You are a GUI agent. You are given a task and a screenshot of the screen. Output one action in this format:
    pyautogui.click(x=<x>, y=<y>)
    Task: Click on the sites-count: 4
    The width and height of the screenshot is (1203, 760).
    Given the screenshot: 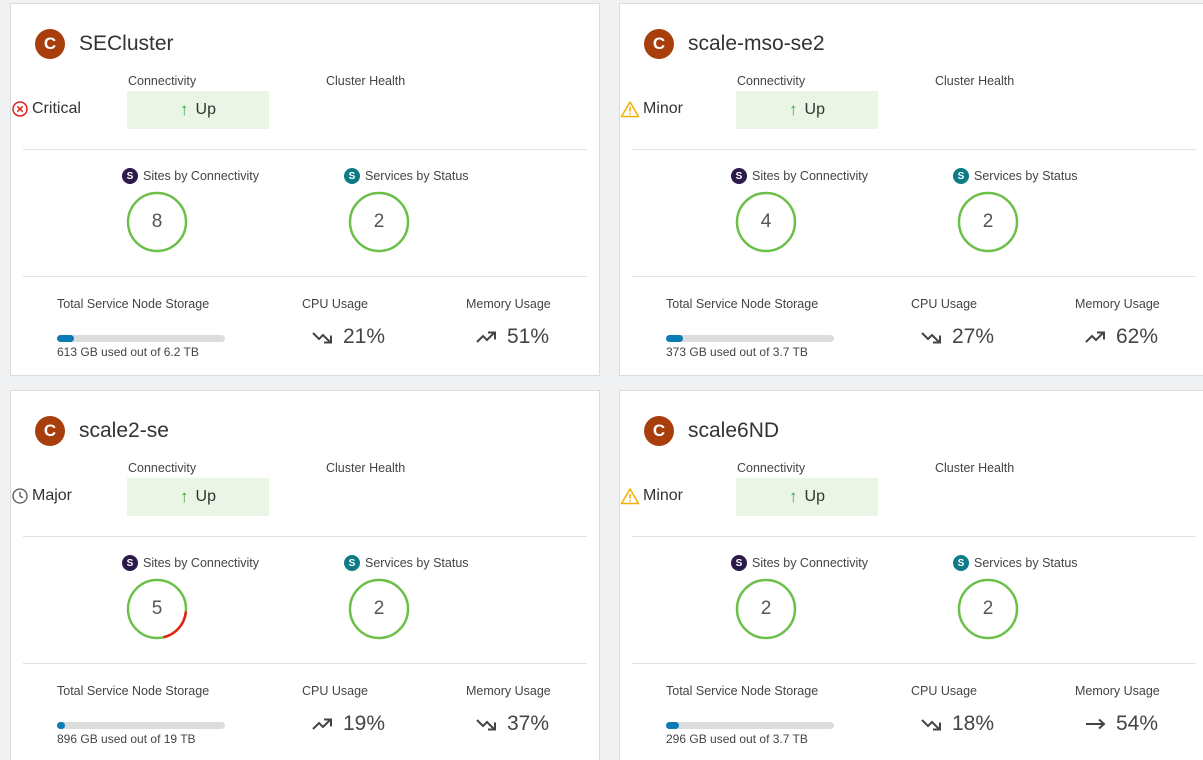 What is the action you would take?
    pyautogui.click(x=766, y=221)
    